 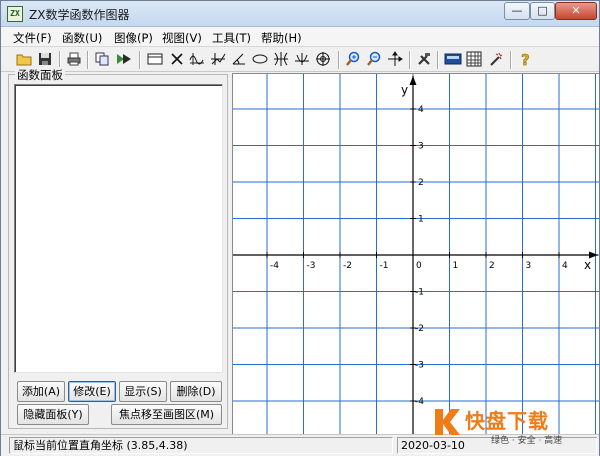 What do you see at coordinates (231, 38) in the screenshot?
I see `menu-tools: 工具(T)` at bounding box center [231, 38].